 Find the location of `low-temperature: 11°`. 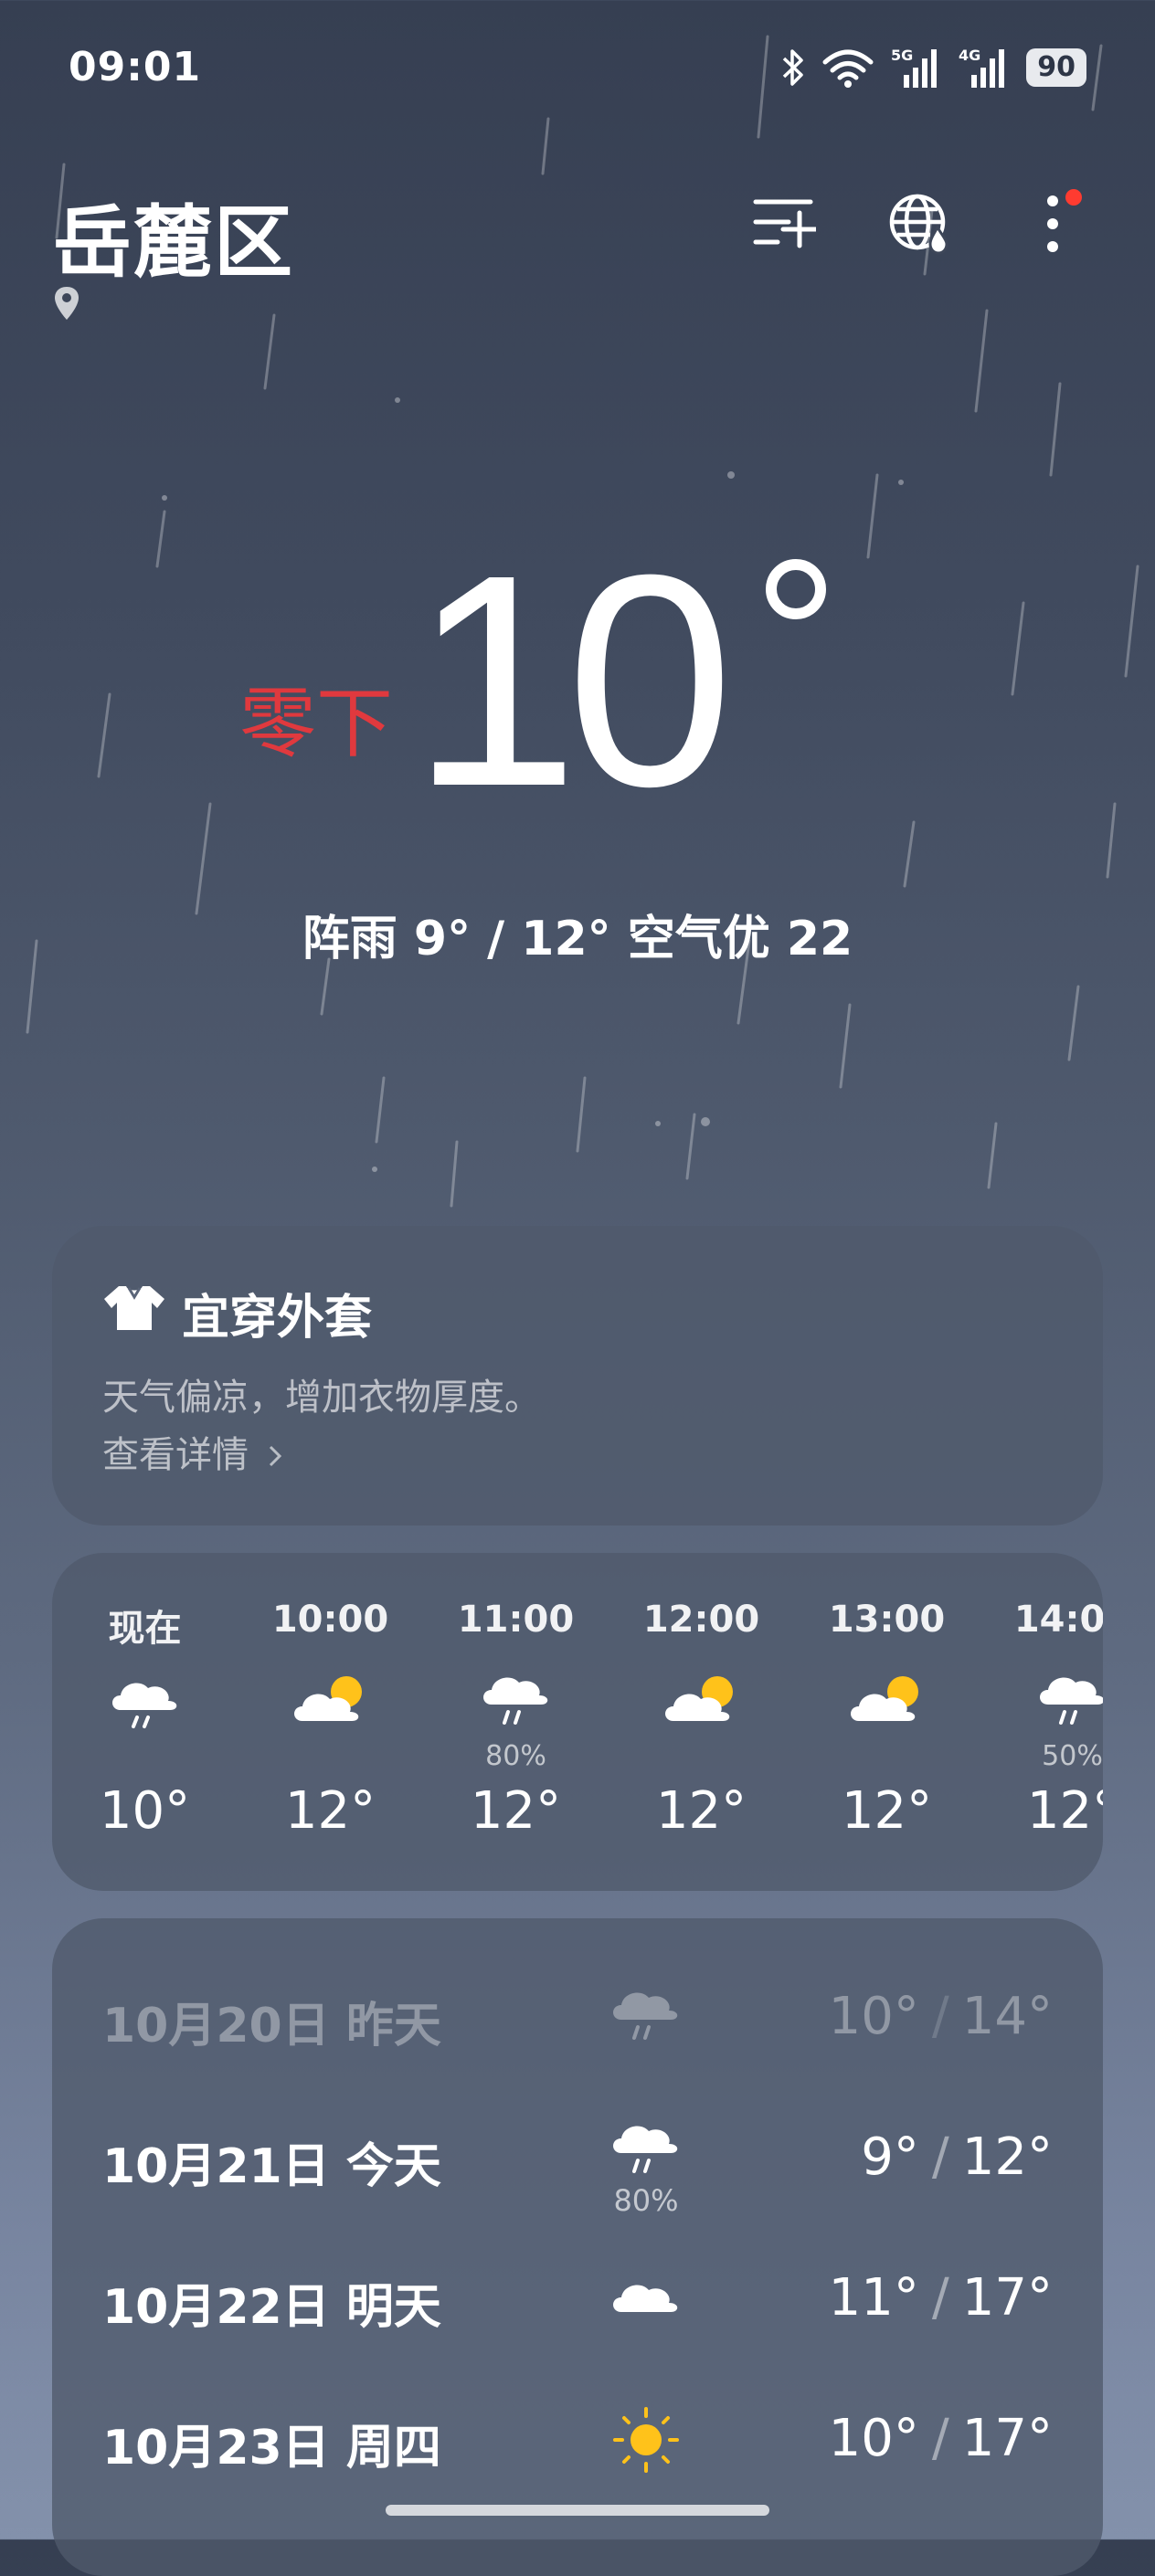

low-temperature: 11° is located at coordinates (873, 2298).